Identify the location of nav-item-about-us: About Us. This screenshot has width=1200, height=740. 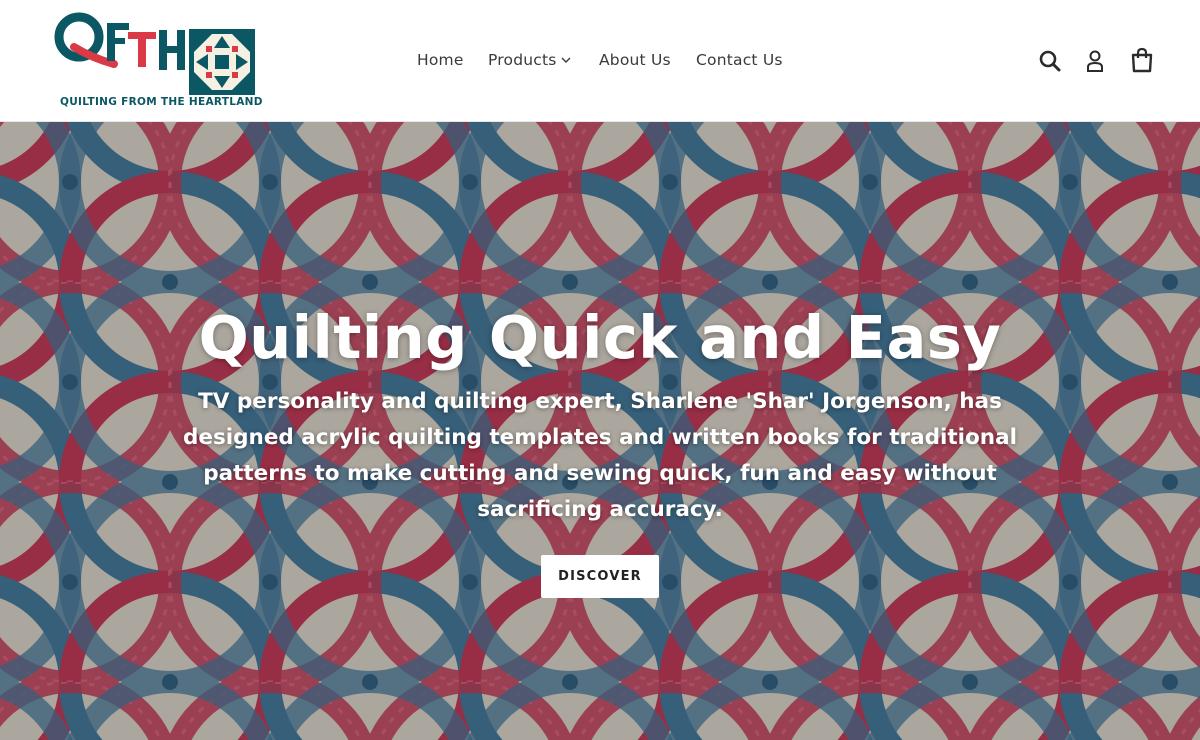
(635, 60).